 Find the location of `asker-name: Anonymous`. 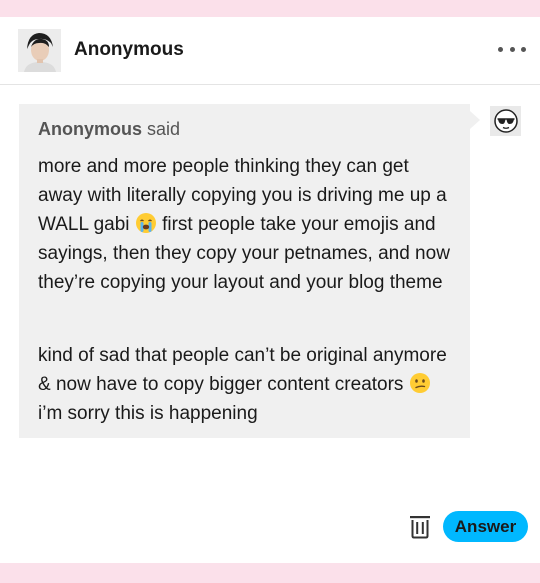

asker-name: Anonymous is located at coordinates (90, 129).